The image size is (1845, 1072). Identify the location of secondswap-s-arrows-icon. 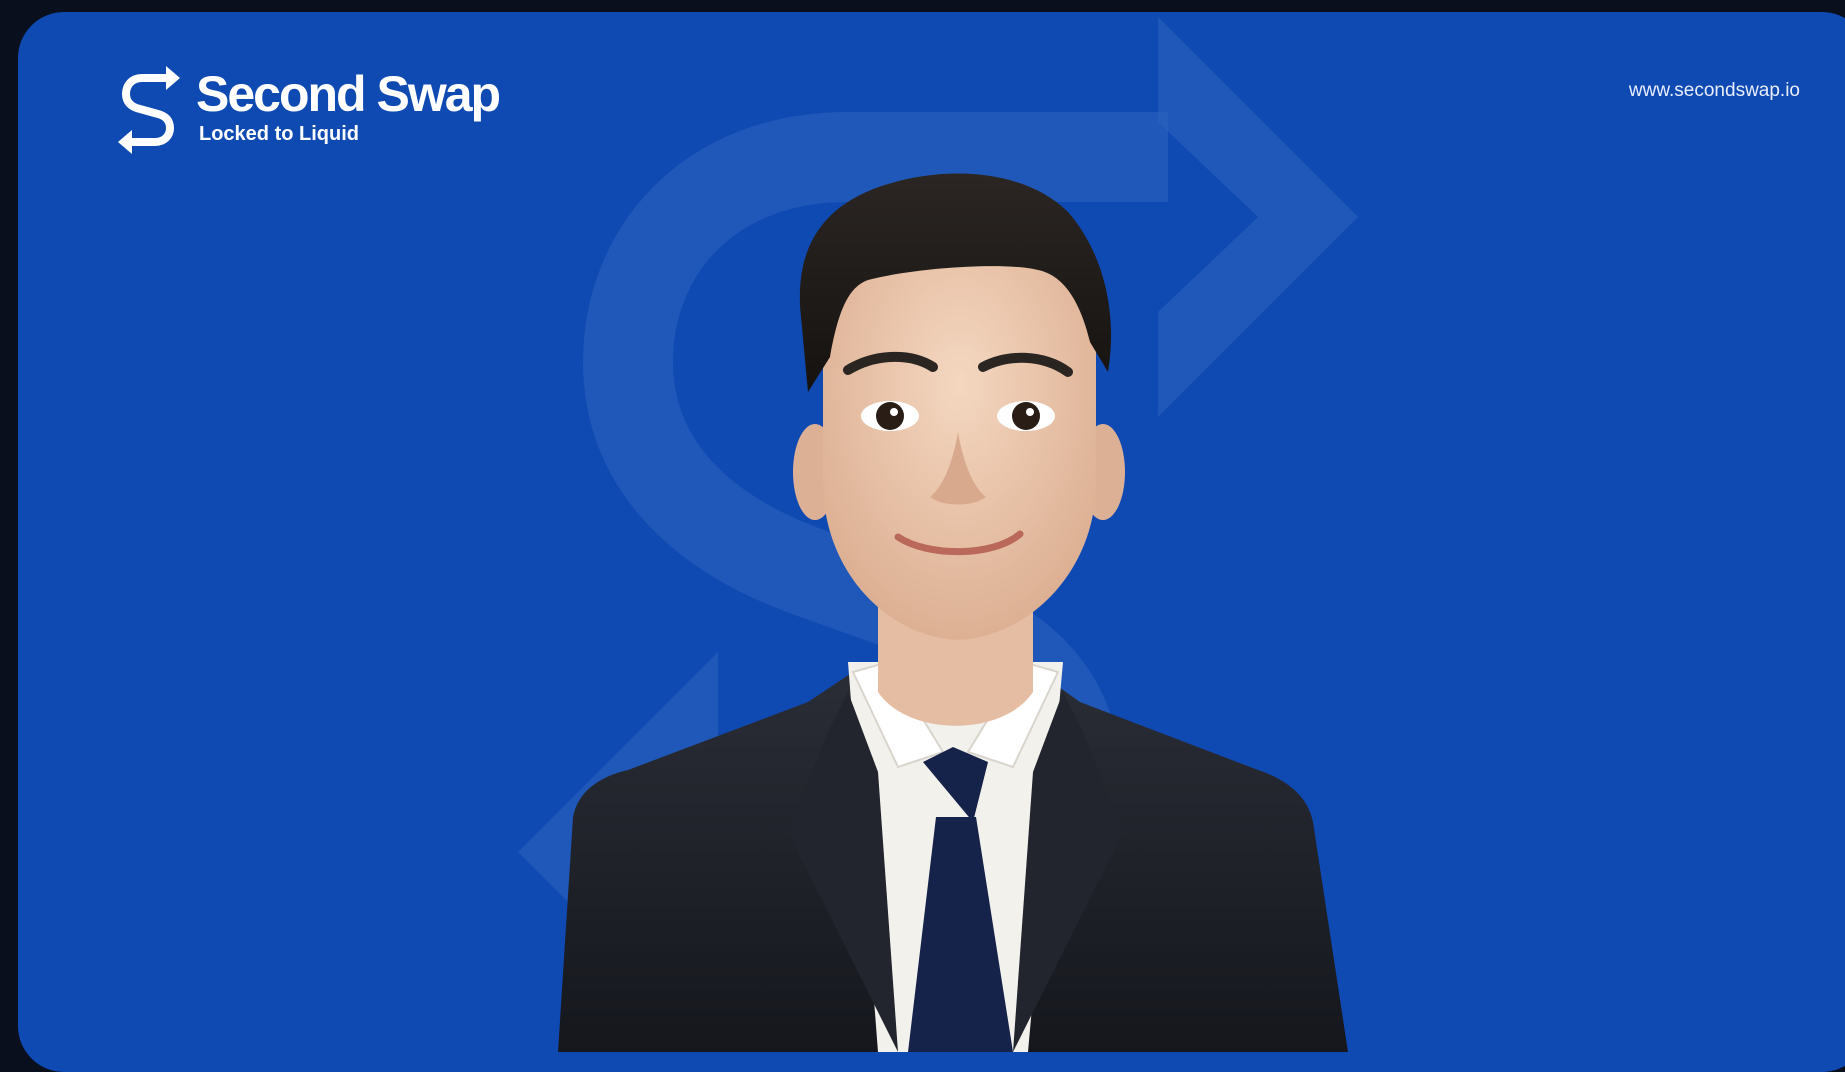
(149, 110).